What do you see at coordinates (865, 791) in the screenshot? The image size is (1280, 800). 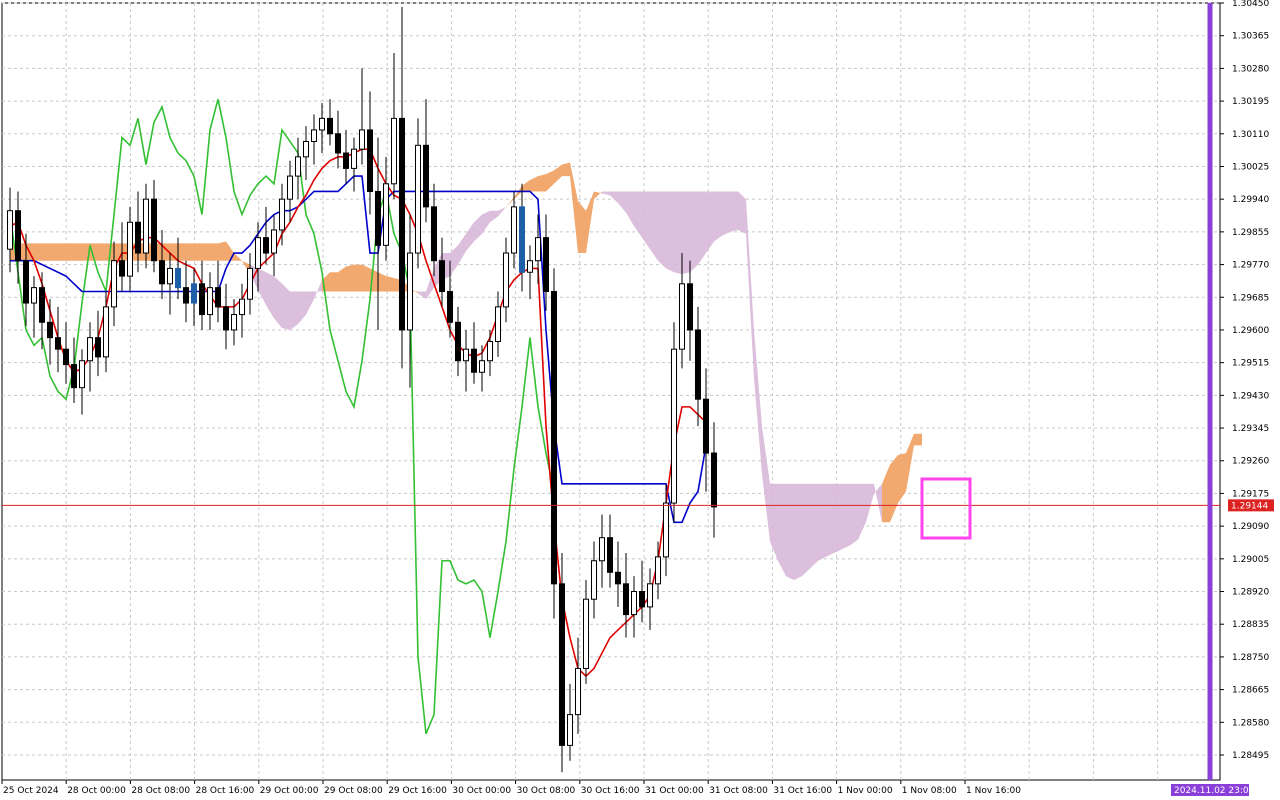 I see `x-tick-label: 1 Nov 00:00` at bounding box center [865, 791].